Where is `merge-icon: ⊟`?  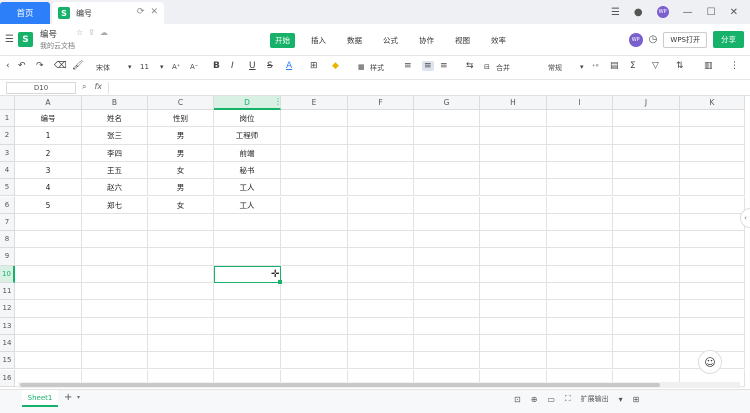 merge-icon: ⊟ is located at coordinates (487, 67).